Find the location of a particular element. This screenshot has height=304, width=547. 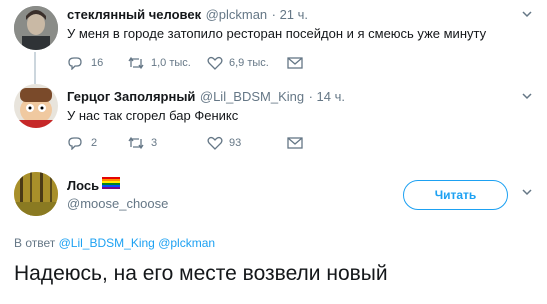

handle: @Lil_BDSM_King is located at coordinates (252, 96).